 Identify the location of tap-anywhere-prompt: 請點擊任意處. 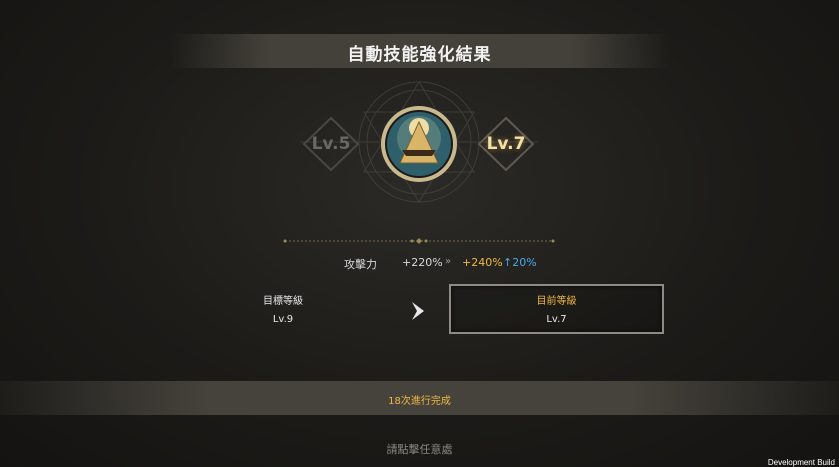
(419, 449).